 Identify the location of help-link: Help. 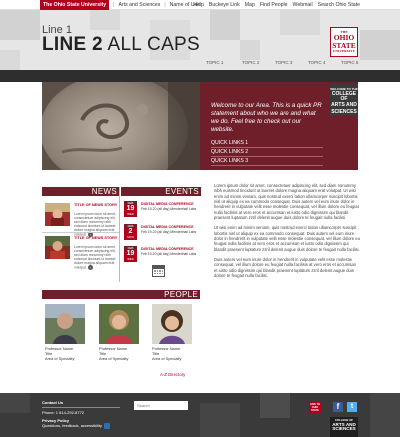
(198, 5).